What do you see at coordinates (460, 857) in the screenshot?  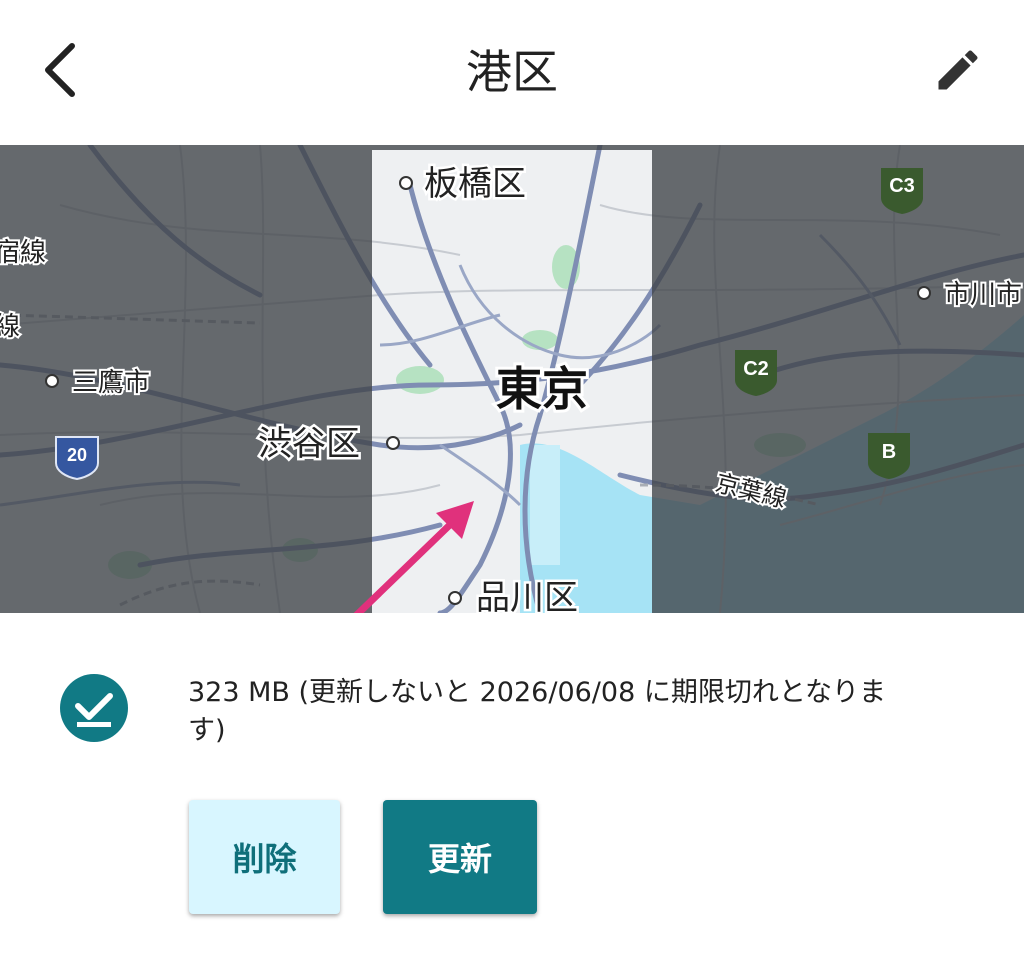 I see `update-button: 更新` at bounding box center [460, 857].